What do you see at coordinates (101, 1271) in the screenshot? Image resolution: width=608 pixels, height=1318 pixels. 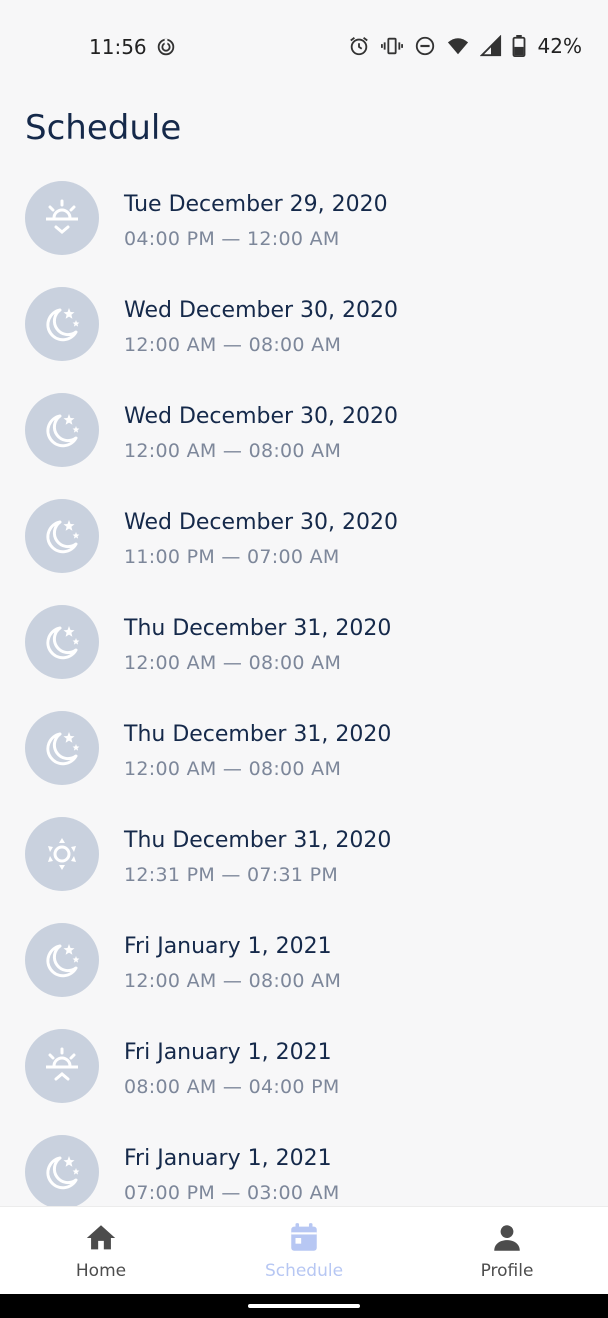 I see `nav-home-label: Home` at bounding box center [101, 1271].